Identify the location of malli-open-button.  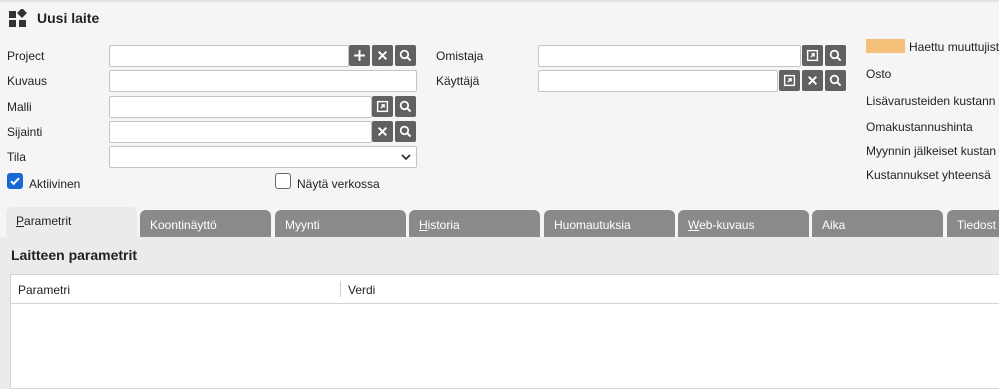
(382, 106).